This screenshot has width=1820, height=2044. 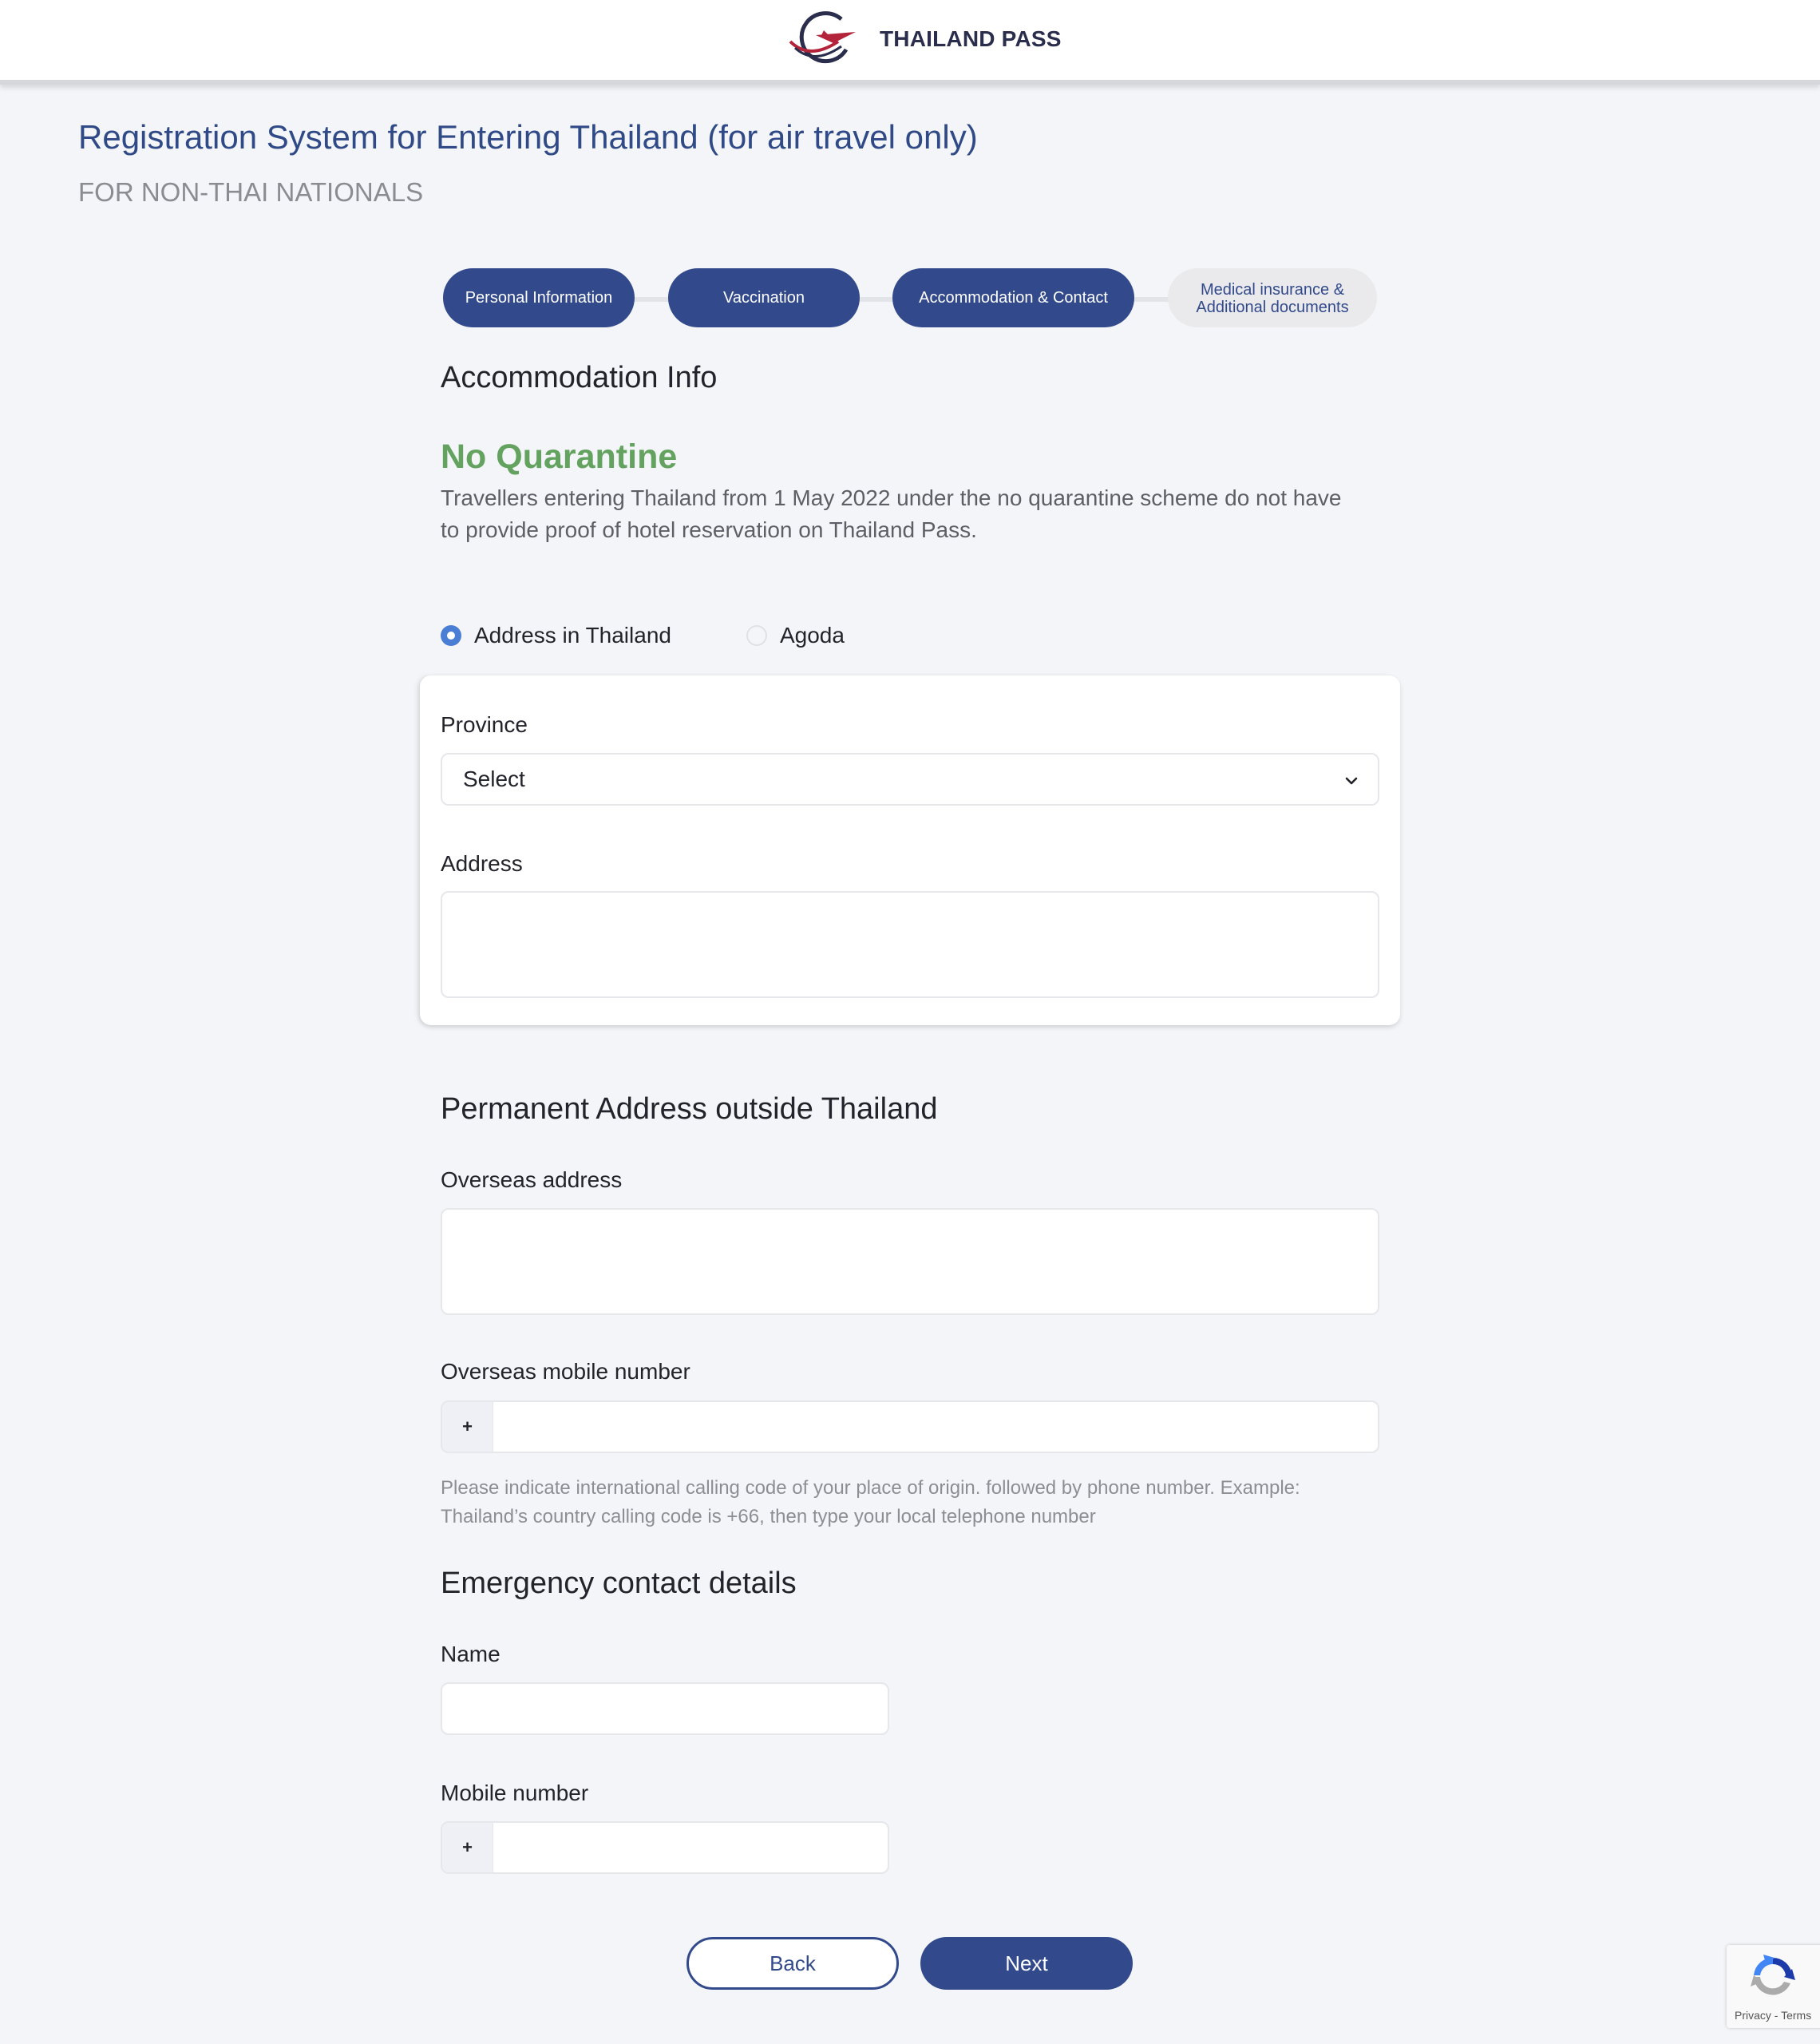 I want to click on emergency-mobile-input, so click(x=691, y=1847).